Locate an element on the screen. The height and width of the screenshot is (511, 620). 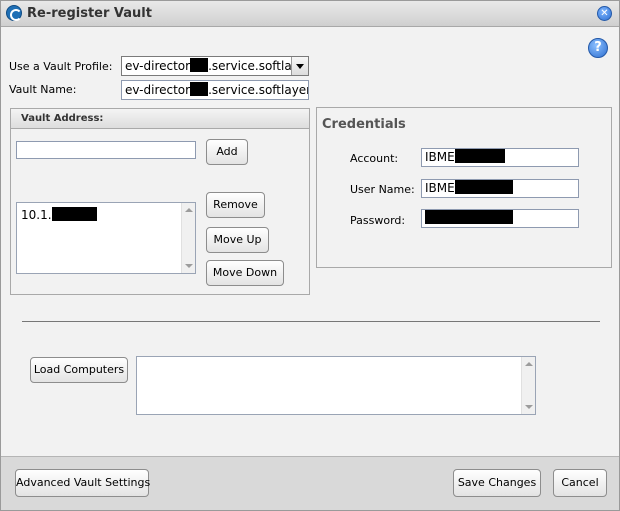
section-divider is located at coordinates (311, 321).